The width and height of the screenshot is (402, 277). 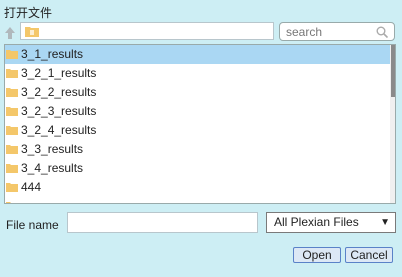 I want to click on file-name: 3_2_3_results, so click(x=59, y=111).